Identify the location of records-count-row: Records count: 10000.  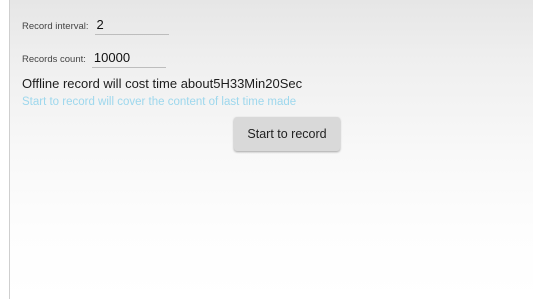
(94, 58).